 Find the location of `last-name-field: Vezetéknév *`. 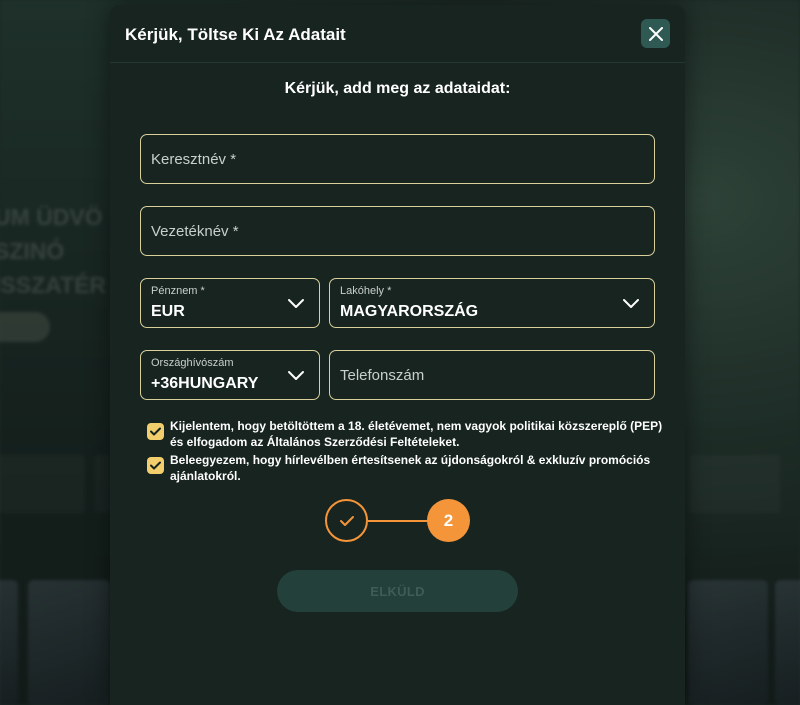

last-name-field: Vezetéknév * is located at coordinates (397, 231).